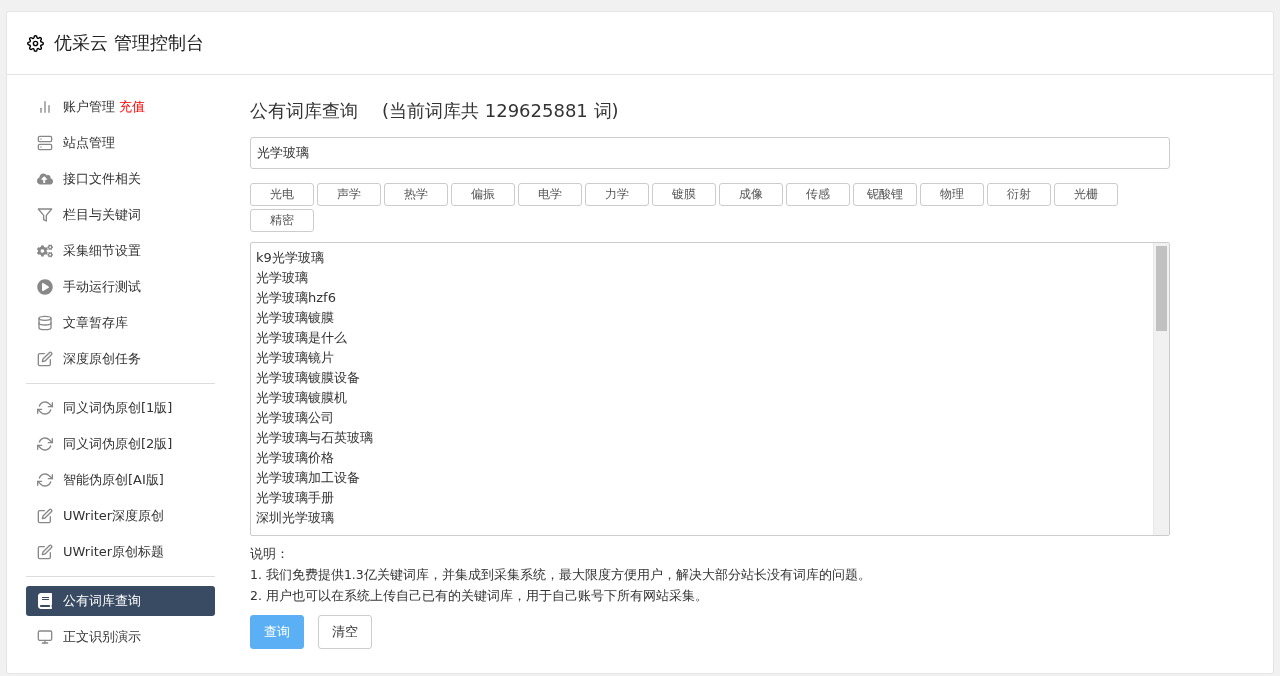 The width and height of the screenshot is (1280, 676). What do you see at coordinates (45, 251) in the screenshot?
I see `gears-icon` at bounding box center [45, 251].